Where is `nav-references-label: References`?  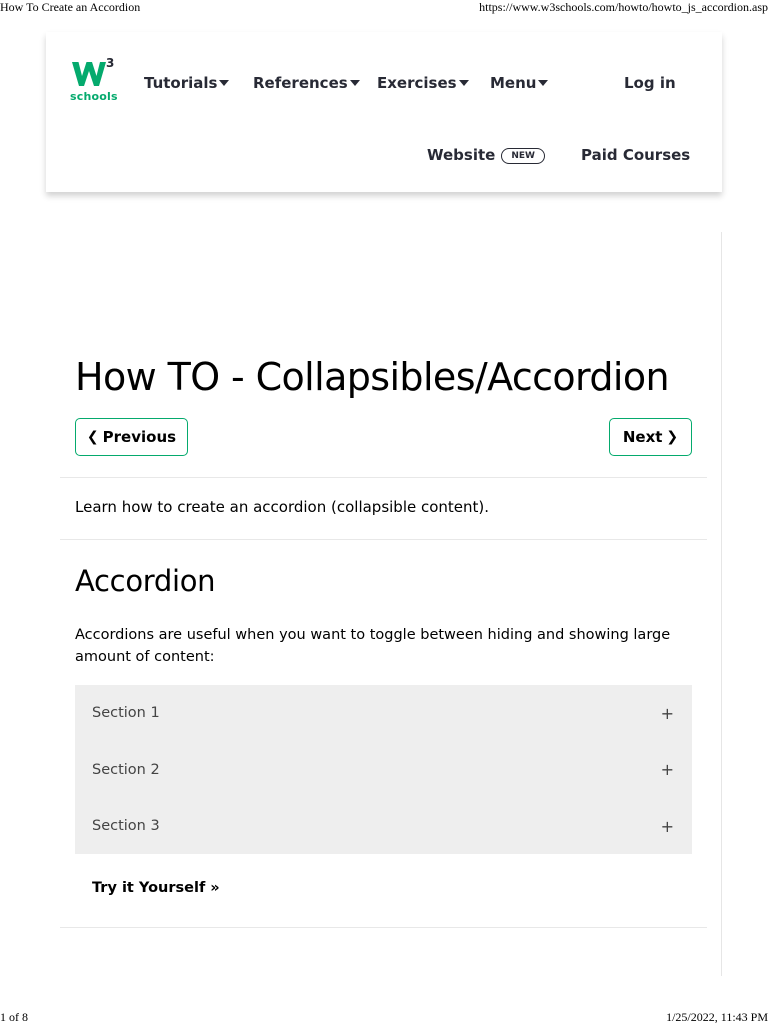
nav-references-label: References is located at coordinates (300, 83).